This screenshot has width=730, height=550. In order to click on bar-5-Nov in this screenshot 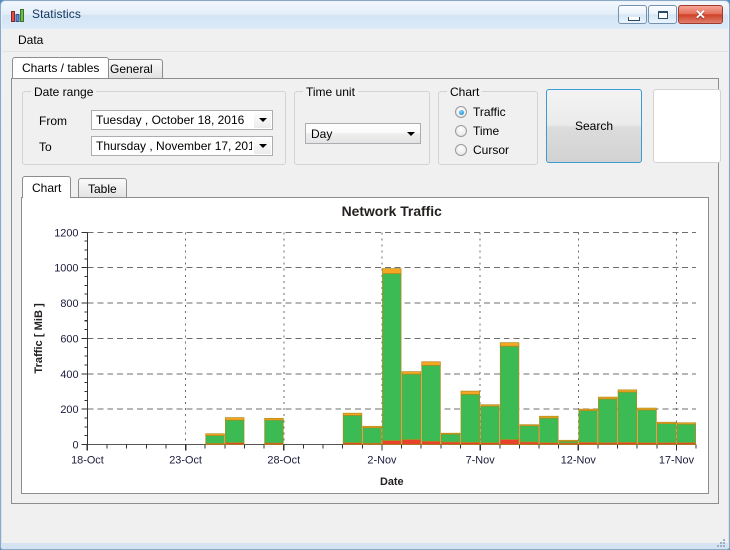, I will do `click(450, 438)`.